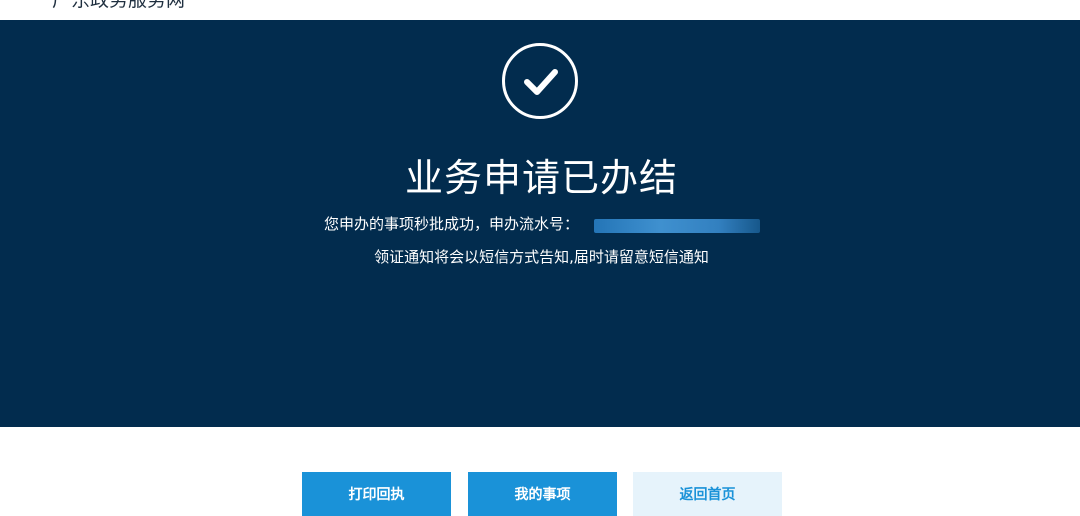 This screenshot has width=1080, height=516. Describe the element at coordinates (542, 494) in the screenshot. I see `my-items-button: 我的事项` at that location.